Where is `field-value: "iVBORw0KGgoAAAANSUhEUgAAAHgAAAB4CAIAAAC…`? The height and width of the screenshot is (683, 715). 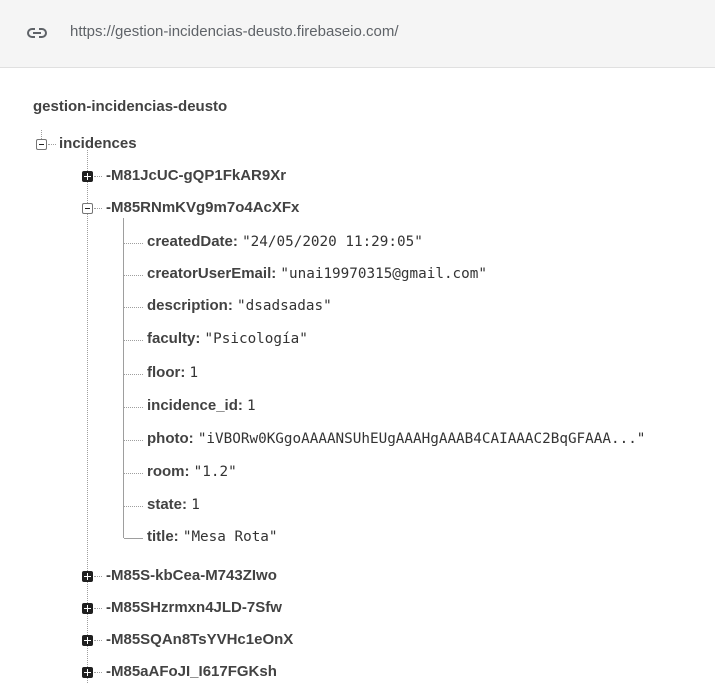 field-value: "iVBORw0KGgoAAAANSUhEUgAAAHgAAAB4CAIAAAC… is located at coordinates (422, 439).